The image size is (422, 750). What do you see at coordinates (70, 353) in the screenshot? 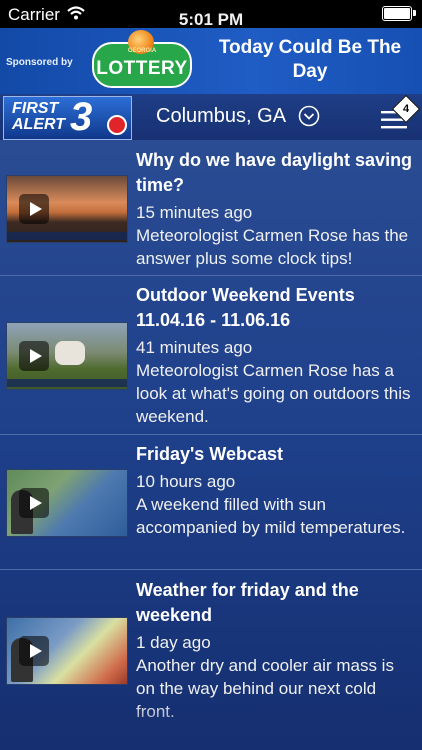
I see `horse-figure` at bounding box center [70, 353].